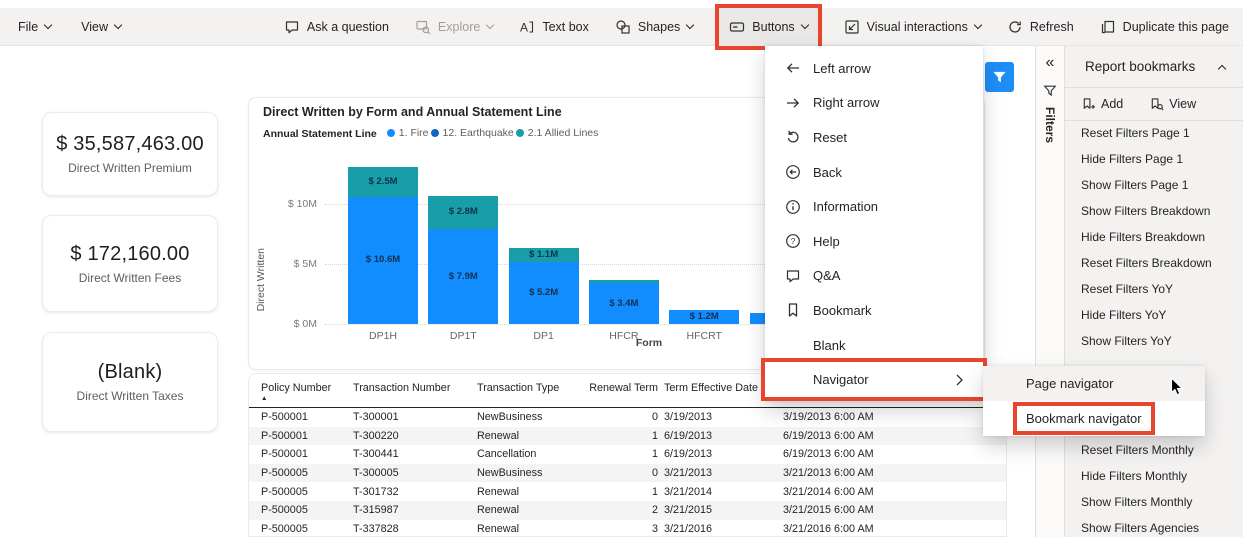  What do you see at coordinates (556, 133) in the screenshot?
I see `legend-item-2-1-allied-lines: 2.1 Allied Lines` at bounding box center [556, 133].